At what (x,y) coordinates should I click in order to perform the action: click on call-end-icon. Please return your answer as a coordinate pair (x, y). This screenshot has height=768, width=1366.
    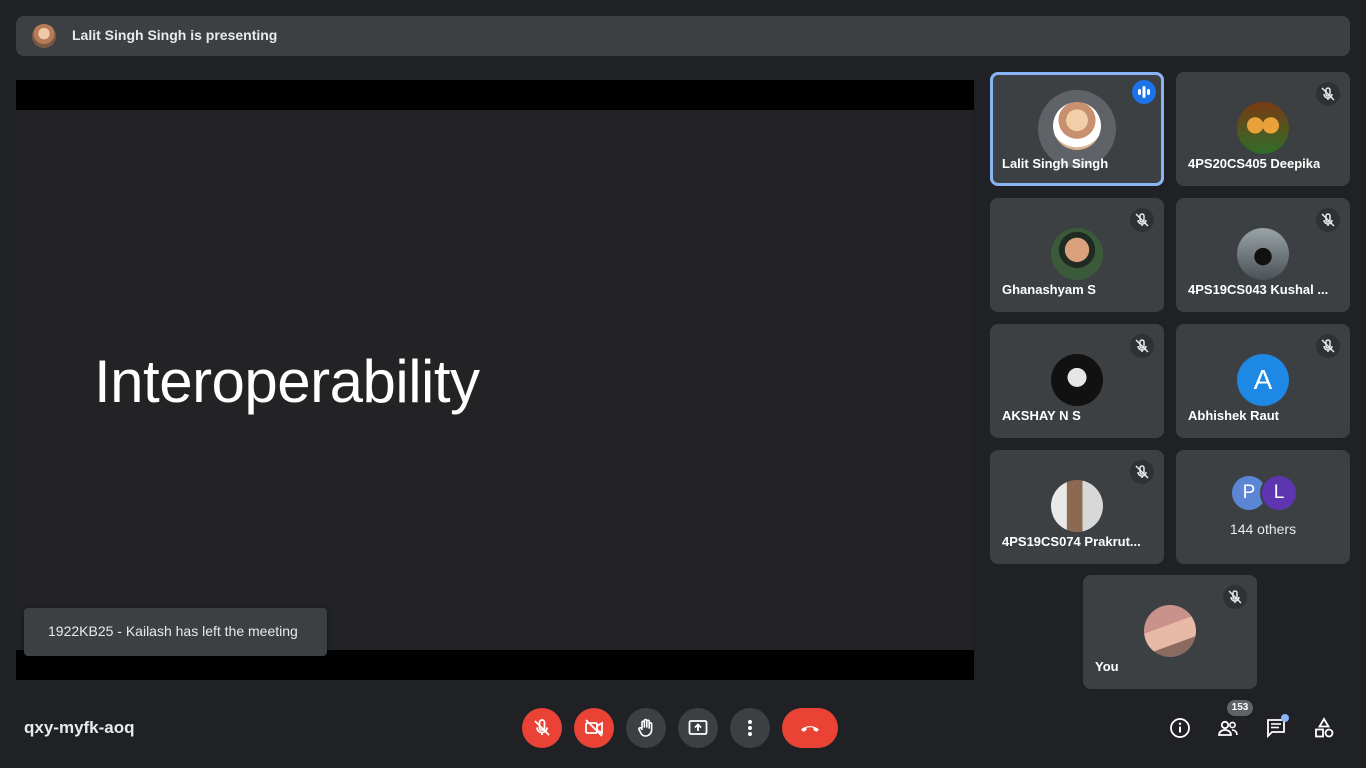
    Looking at the image, I should click on (810, 729).